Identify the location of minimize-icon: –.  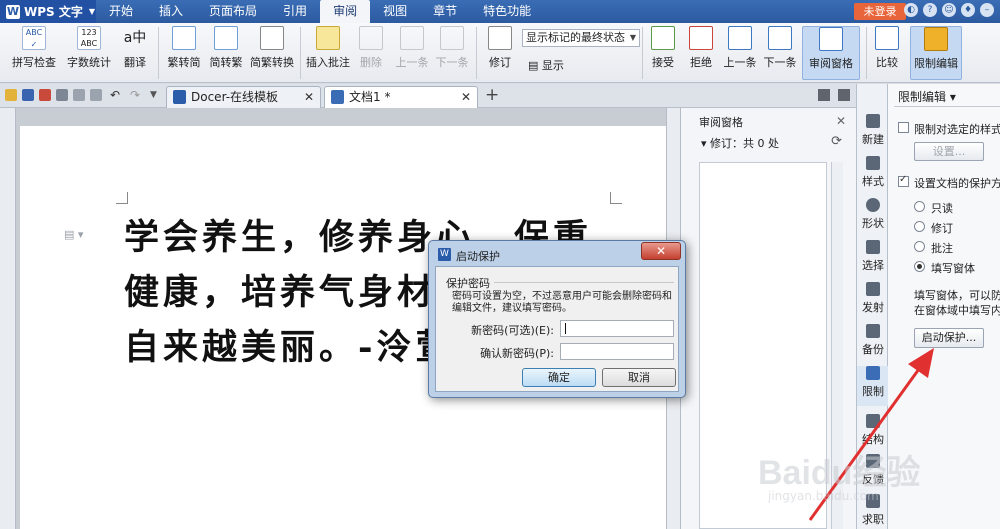
(987, 10).